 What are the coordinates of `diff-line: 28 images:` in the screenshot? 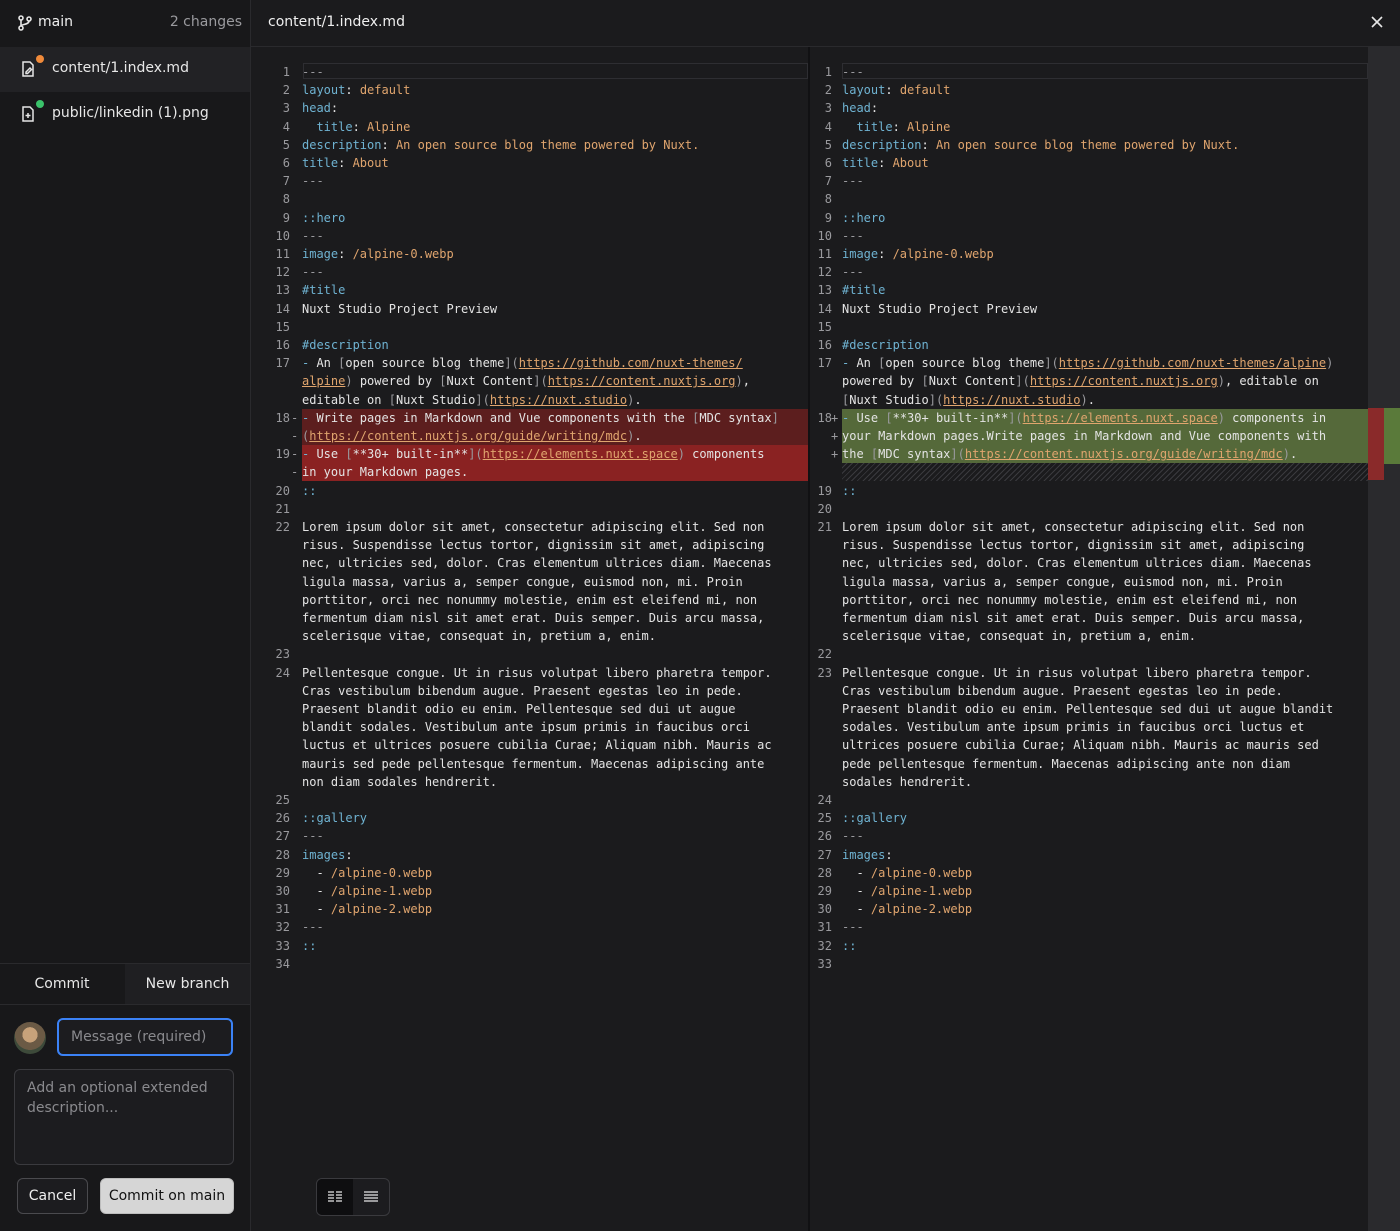 It's located at (529, 855).